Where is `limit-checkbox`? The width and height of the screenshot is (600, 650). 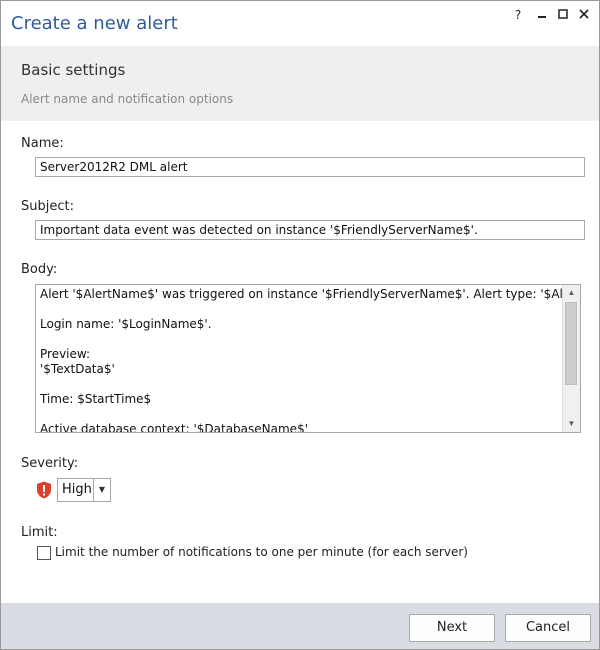
limit-checkbox is located at coordinates (44, 553).